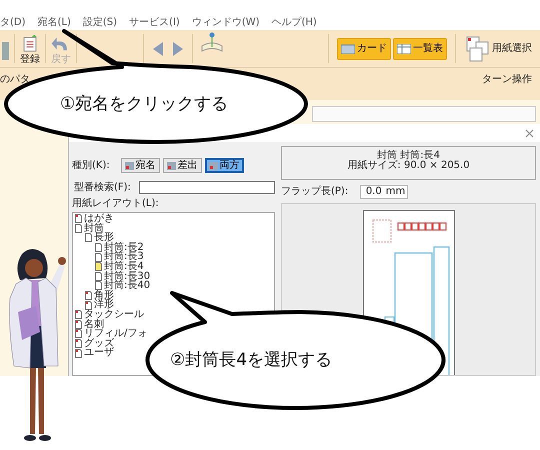  What do you see at coordinates (140, 165) in the screenshot?
I see `type-button: 宛名` at bounding box center [140, 165].